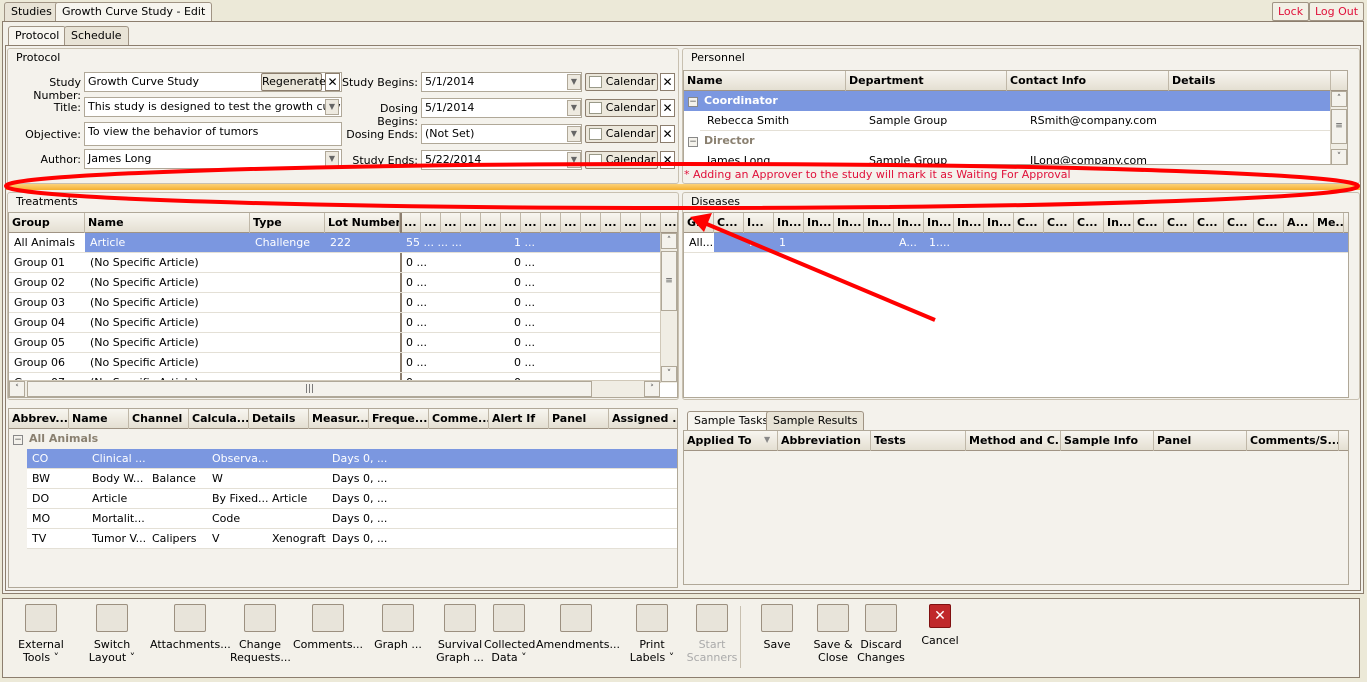 The width and height of the screenshot is (1367, 682). What do you see at coordinates (818, 271) in the screenshot?
I see `annotation-arrow` at bounding box center [818, 271].